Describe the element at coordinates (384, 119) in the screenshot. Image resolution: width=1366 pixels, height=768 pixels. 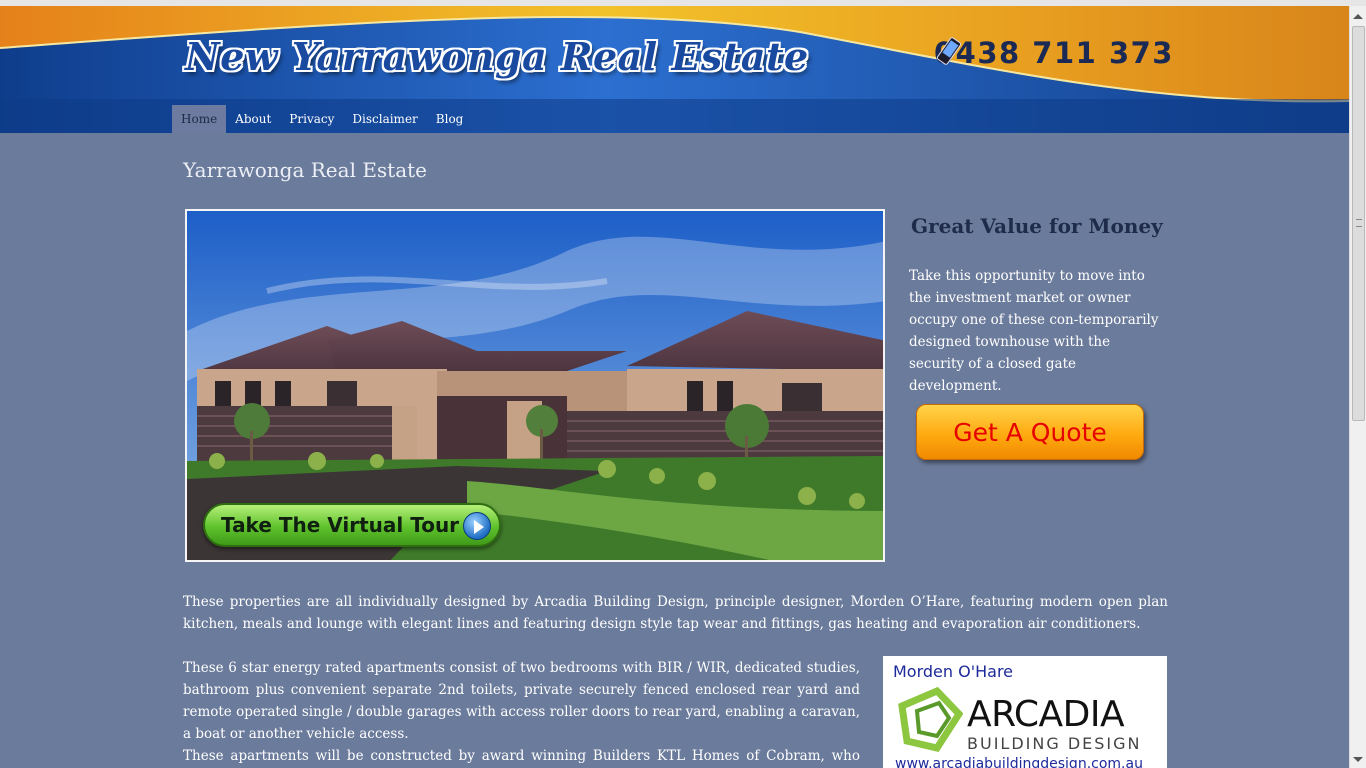
I see `nav-disclaimer: Disclaimer` at that location.